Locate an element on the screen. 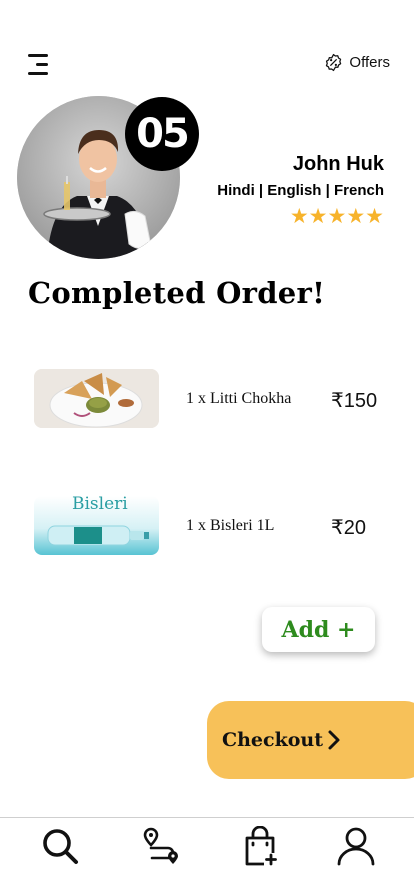  search-icon is located at coordinates (60, 846).